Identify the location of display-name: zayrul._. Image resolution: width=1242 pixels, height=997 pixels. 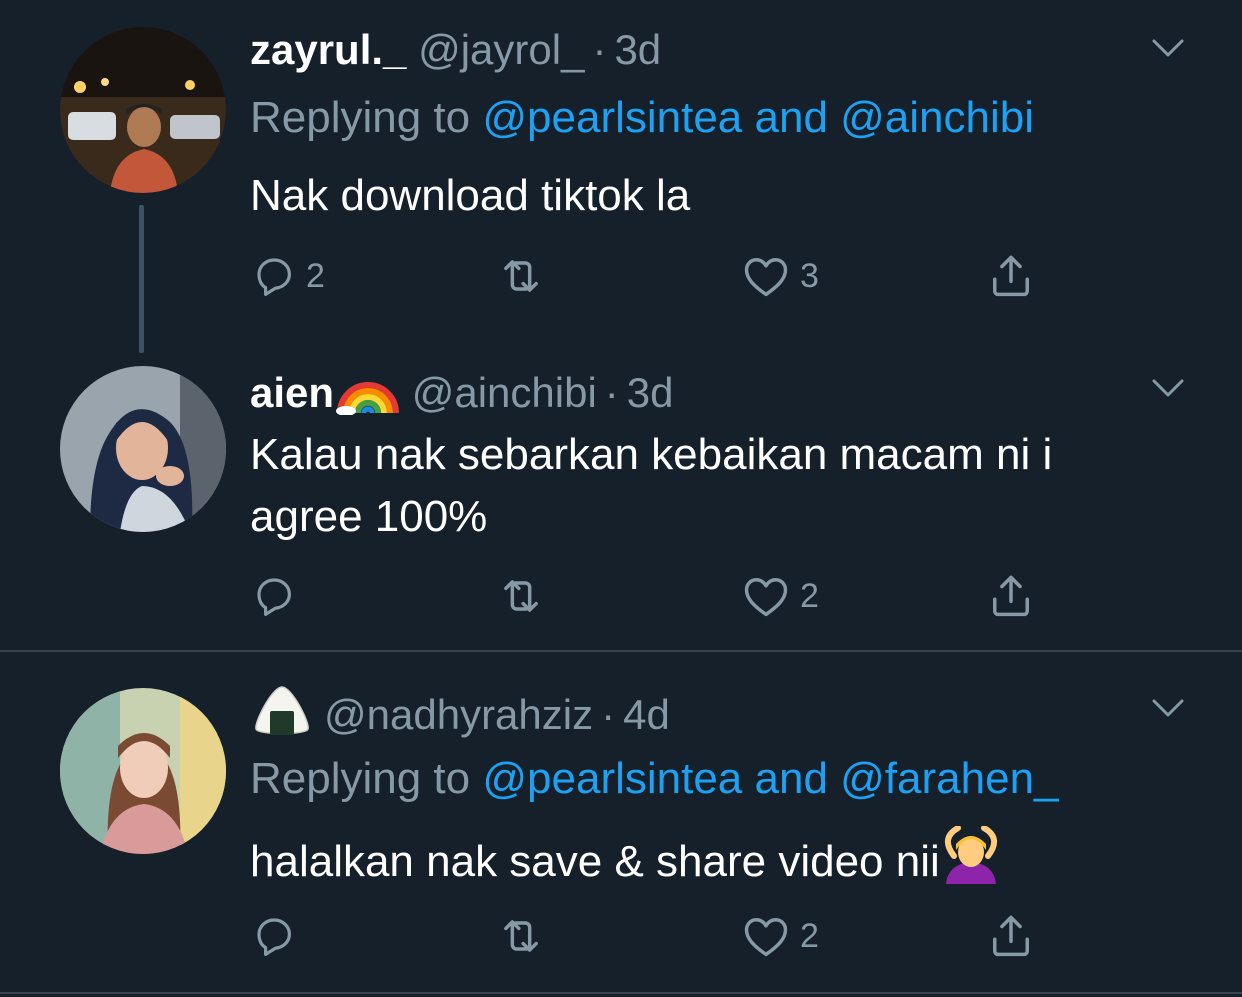
(328, 49).